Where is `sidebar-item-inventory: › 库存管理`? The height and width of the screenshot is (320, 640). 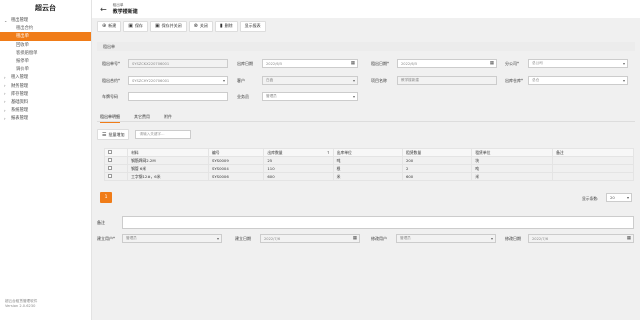
sidebar-item-inventory: › 库存管理 is located at coordinates (45, 94).